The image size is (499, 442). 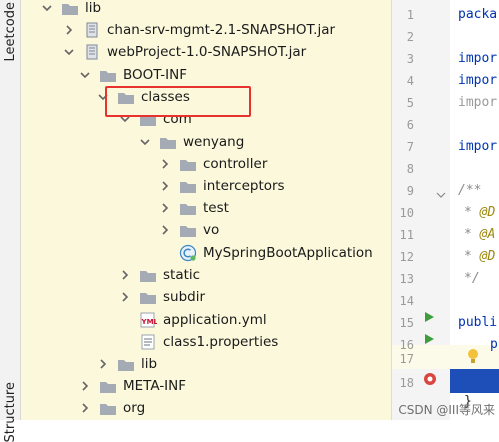 I want to click on tree-item-label: chan-srv-mgmt-2.1-SNAPSHOT.jar, so click(x=221, y=30).